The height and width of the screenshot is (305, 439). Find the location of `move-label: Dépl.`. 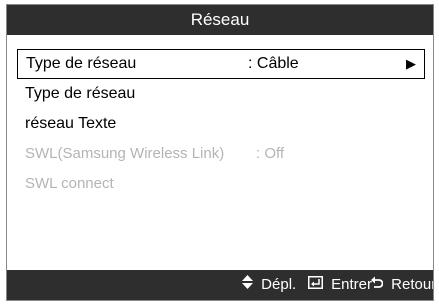

move-label: Dépl. is located at coordinates (279, 285).